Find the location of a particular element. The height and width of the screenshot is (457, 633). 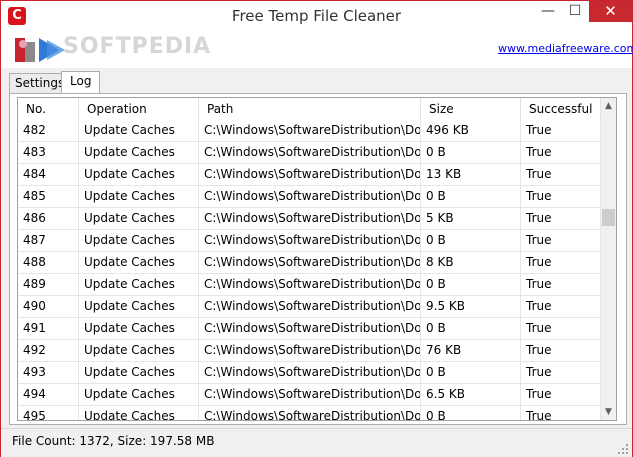

cell-no: 483 is located at coordinates (48, 152).